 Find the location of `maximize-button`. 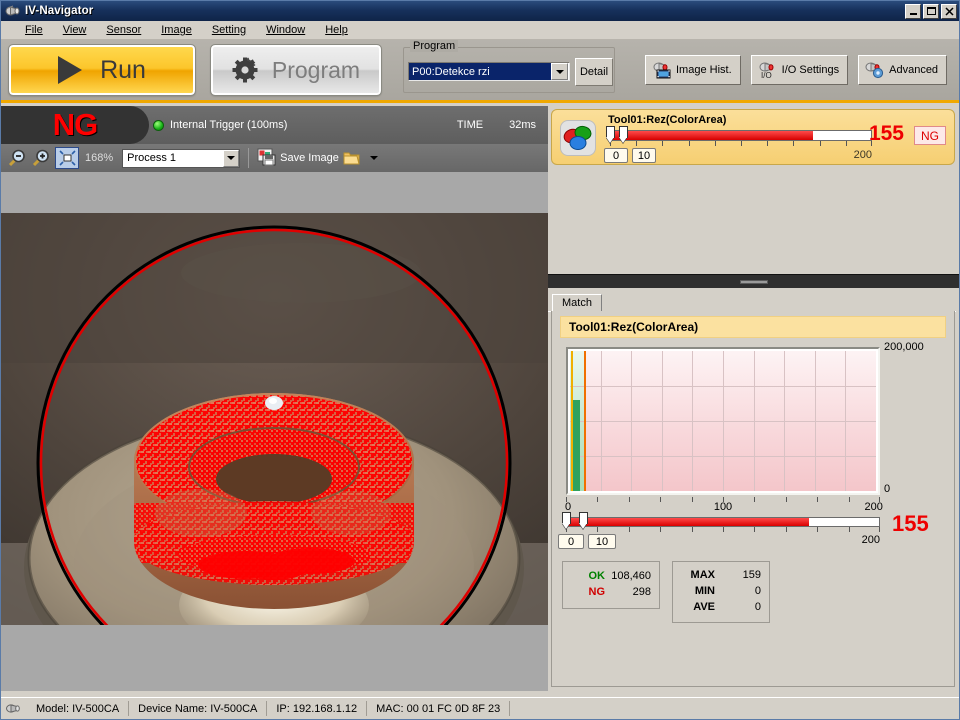

maximize-button is located at coordinates (931, 11).